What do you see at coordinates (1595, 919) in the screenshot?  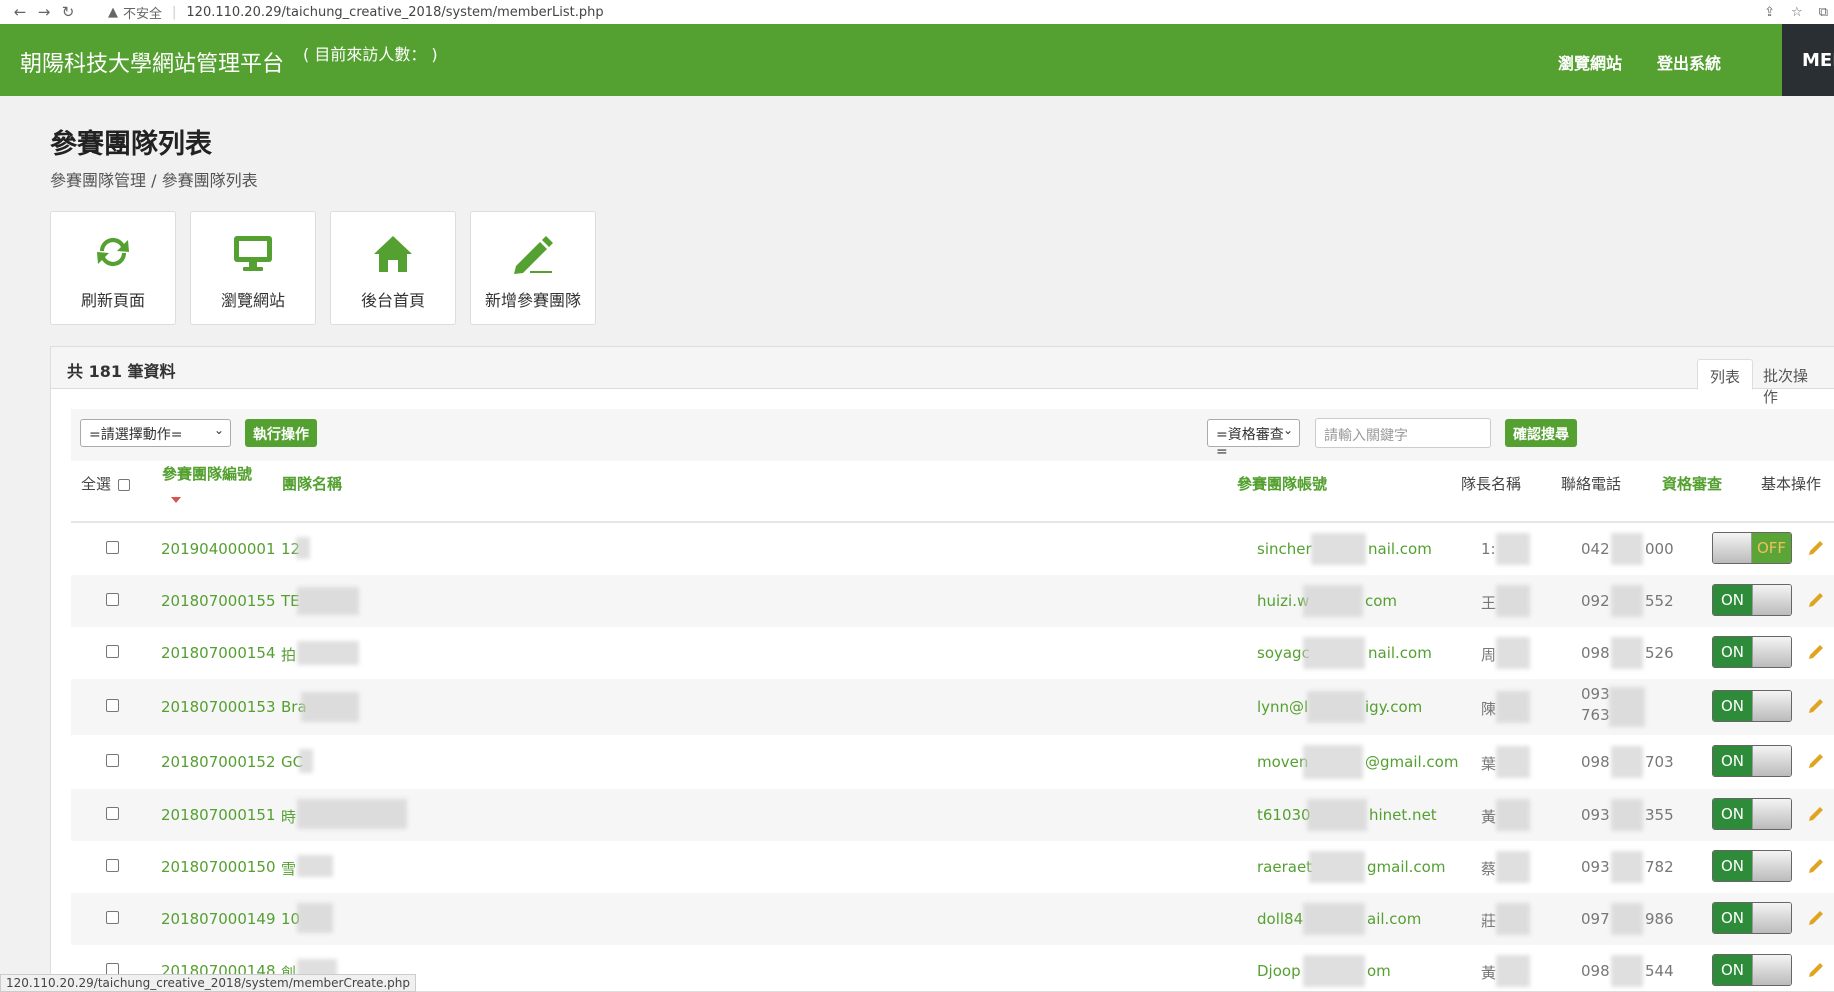 I see `phone-start: 097` at bounding box center [1595, 919].